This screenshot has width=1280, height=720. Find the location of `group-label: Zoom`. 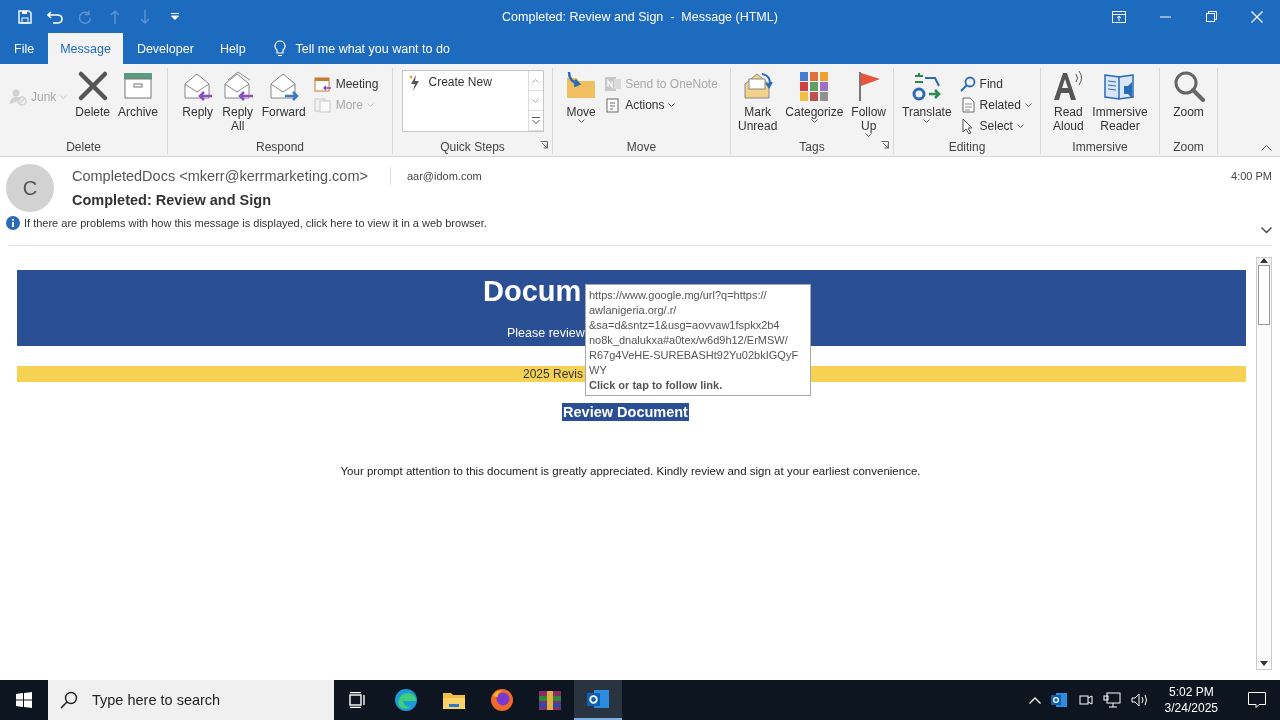

group-label: Zoom is located at coordinates (1188, 147).